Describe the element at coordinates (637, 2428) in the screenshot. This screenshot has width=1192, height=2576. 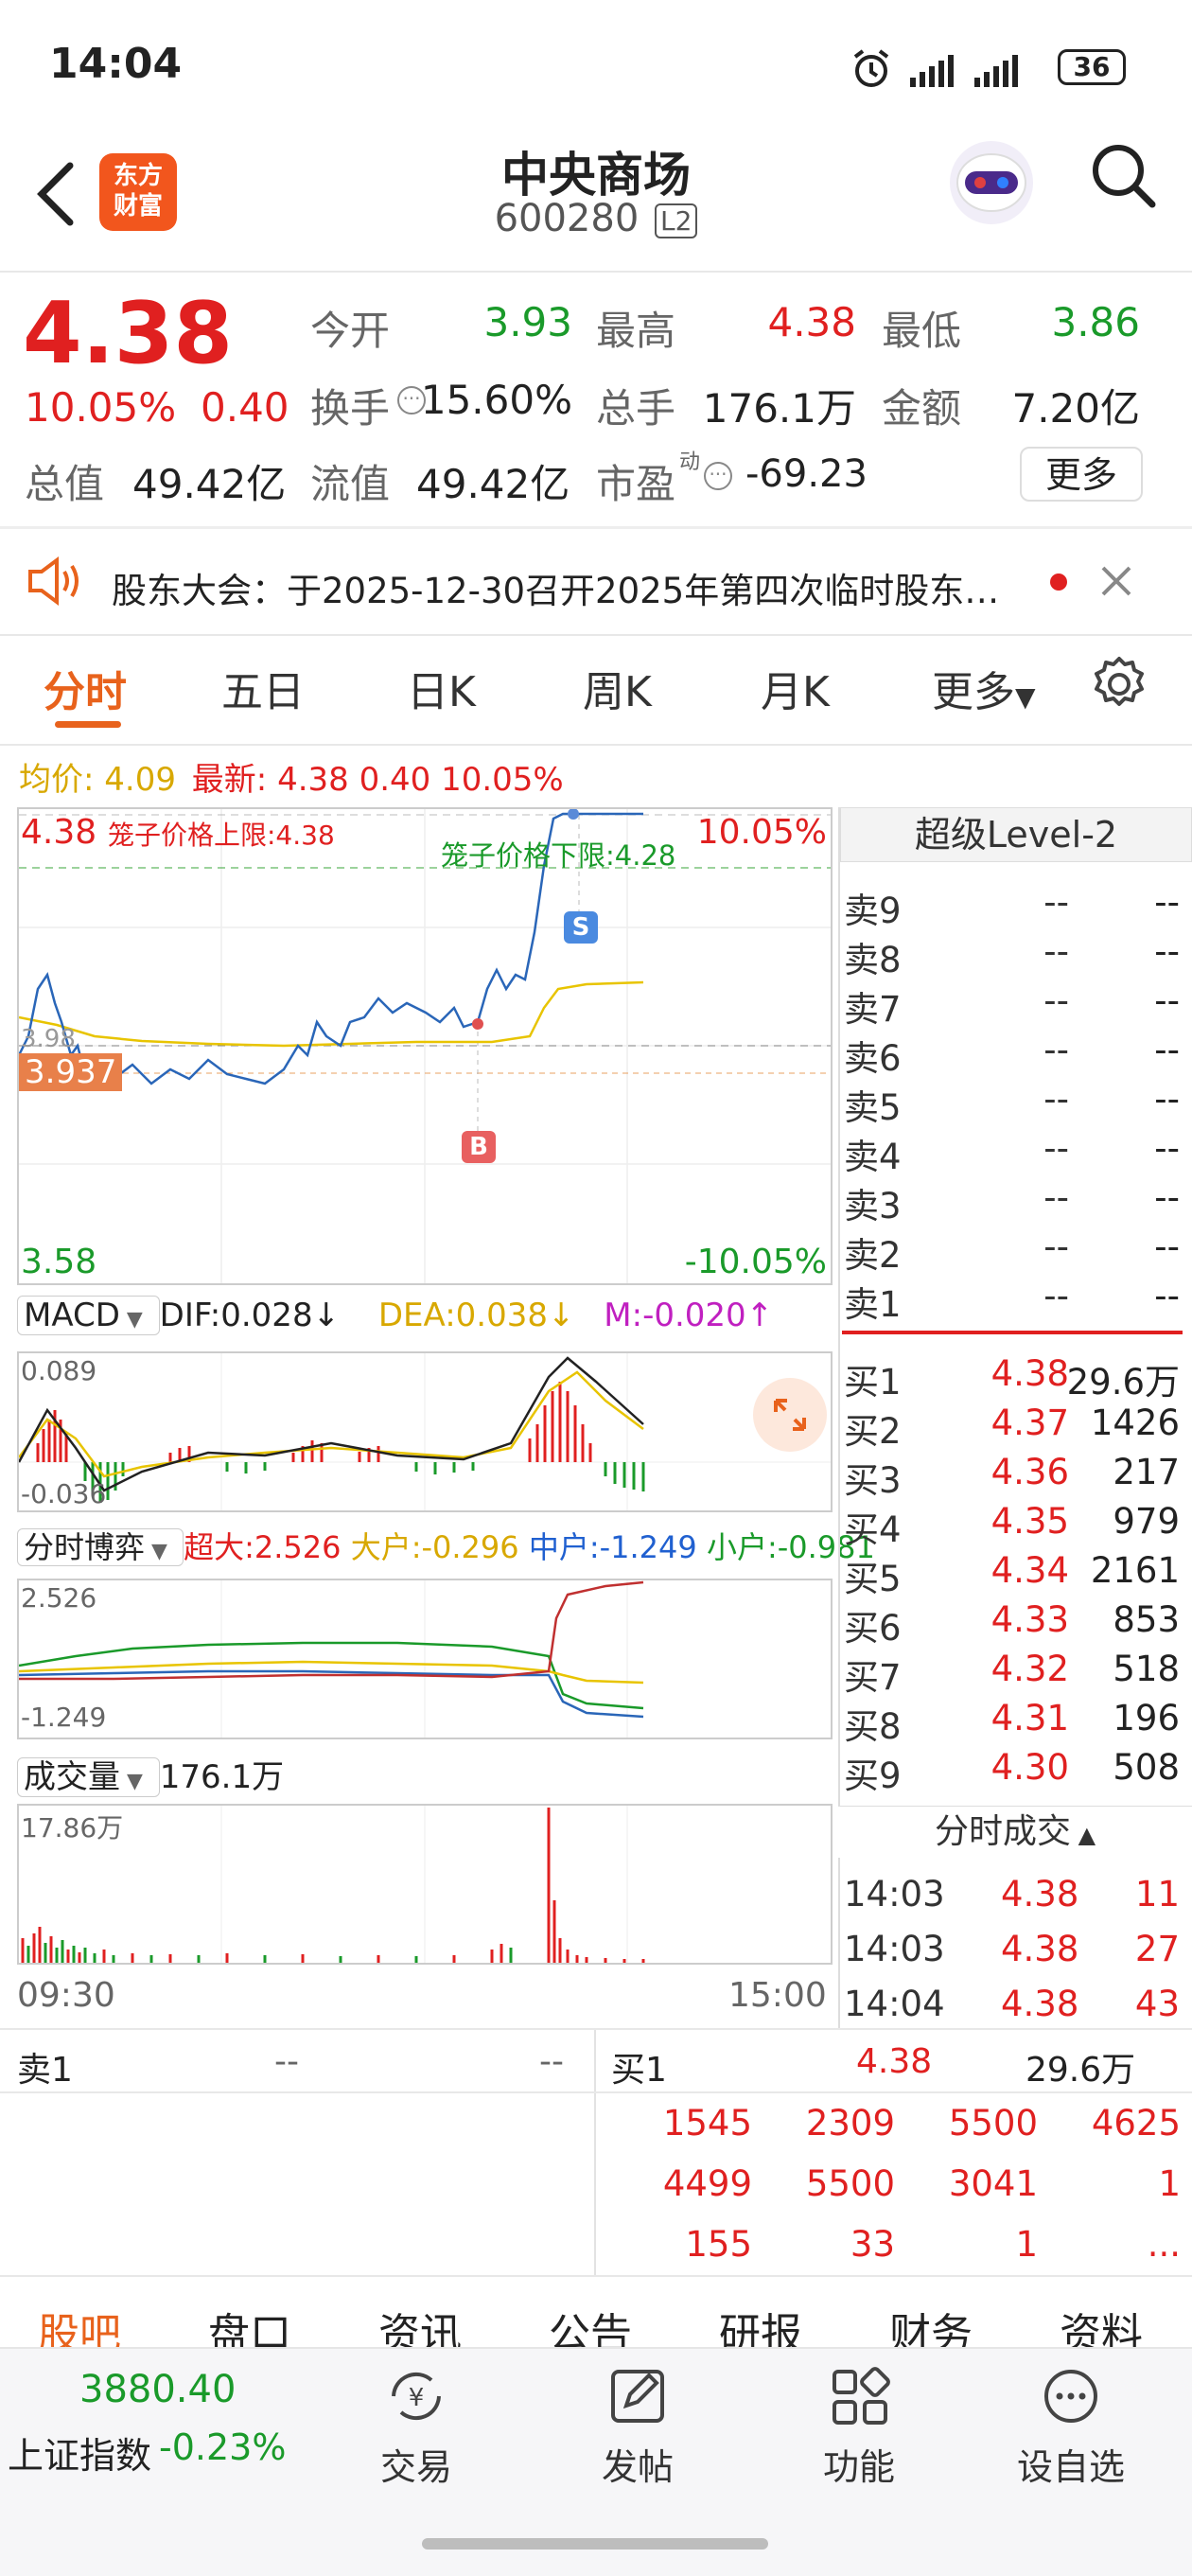
I see `nav-post: 发帖` at that location.